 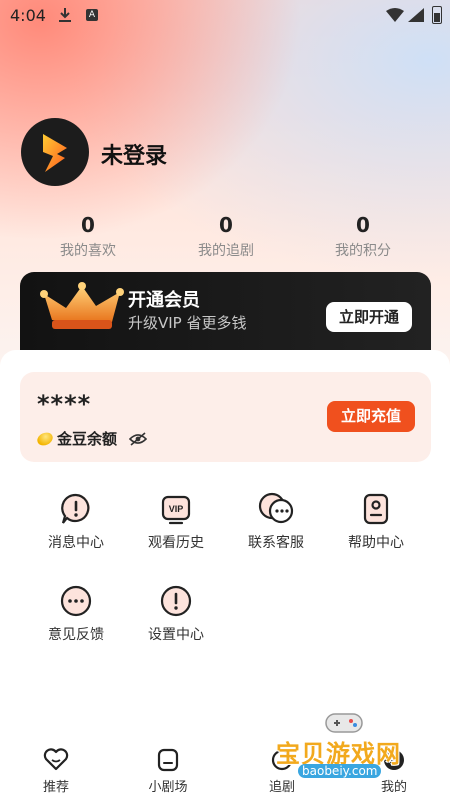 What do you see at coordinates (64, 404) in the screenshot?
I see `balance-value: ****` at bounding box center [64, 404].